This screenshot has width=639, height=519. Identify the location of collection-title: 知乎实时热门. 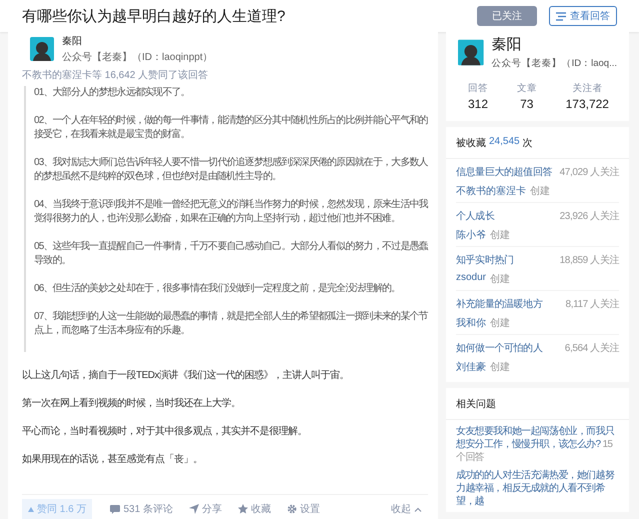
(485, 260).